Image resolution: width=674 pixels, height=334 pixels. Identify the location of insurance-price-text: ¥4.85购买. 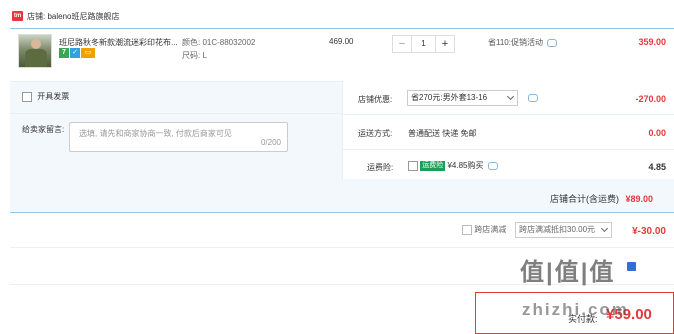
(465, 165).